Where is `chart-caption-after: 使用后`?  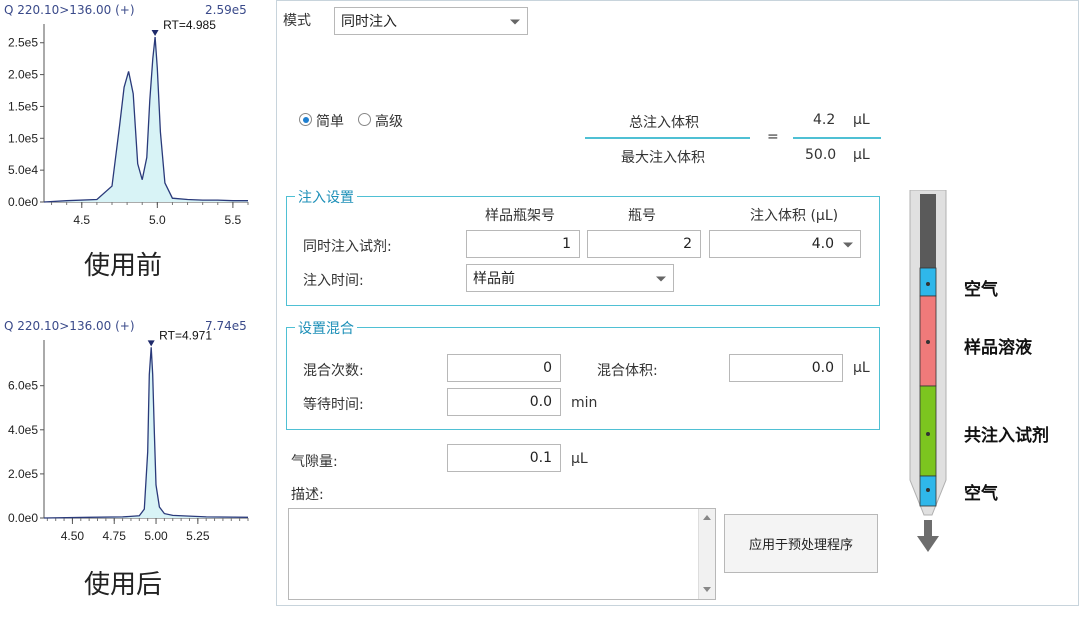 chart-caption-after: 使用后 is located at coordinates (123, 585).